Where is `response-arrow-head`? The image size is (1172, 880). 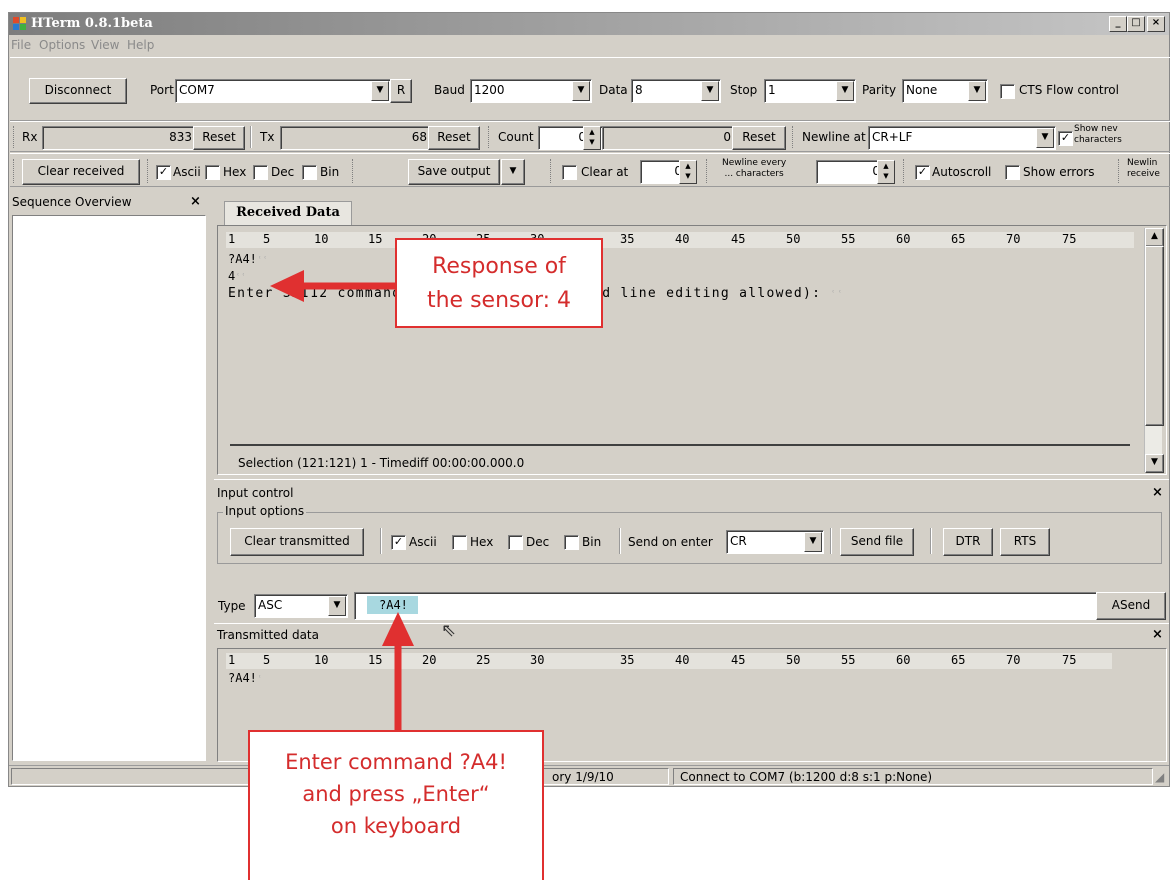
response-arrow-head is located at coordinates (287, 286).